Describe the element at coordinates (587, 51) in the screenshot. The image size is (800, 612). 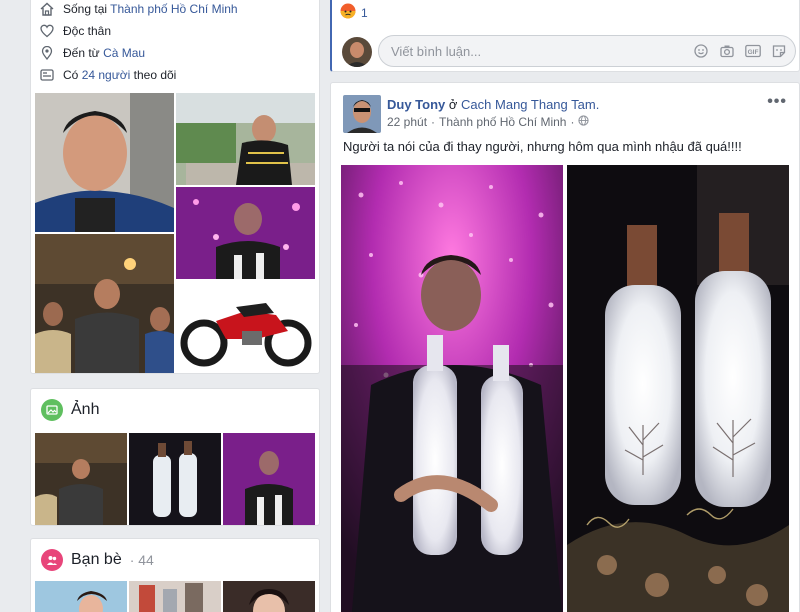
I see `comment-input: Viết bình luận... GIF` at that location.